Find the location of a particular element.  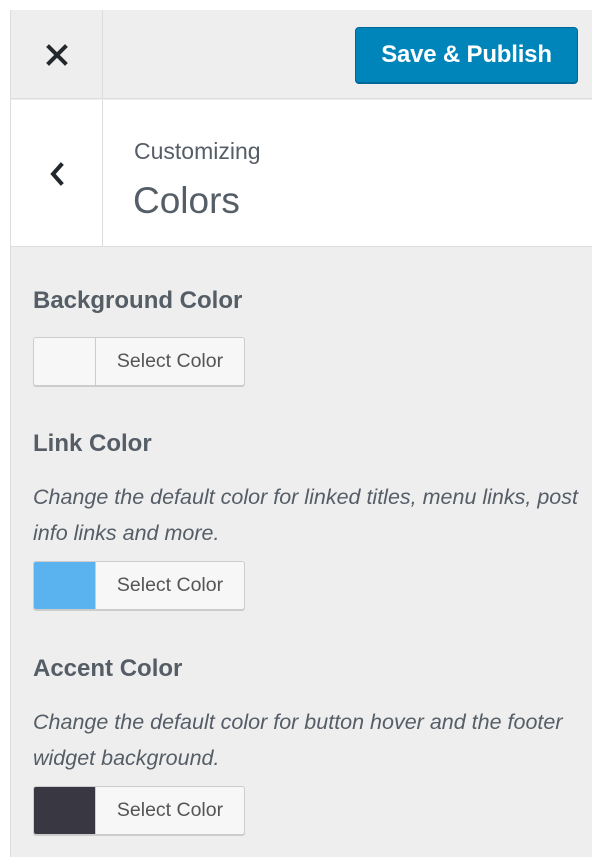

close-button is located at coordinates (57, 54).